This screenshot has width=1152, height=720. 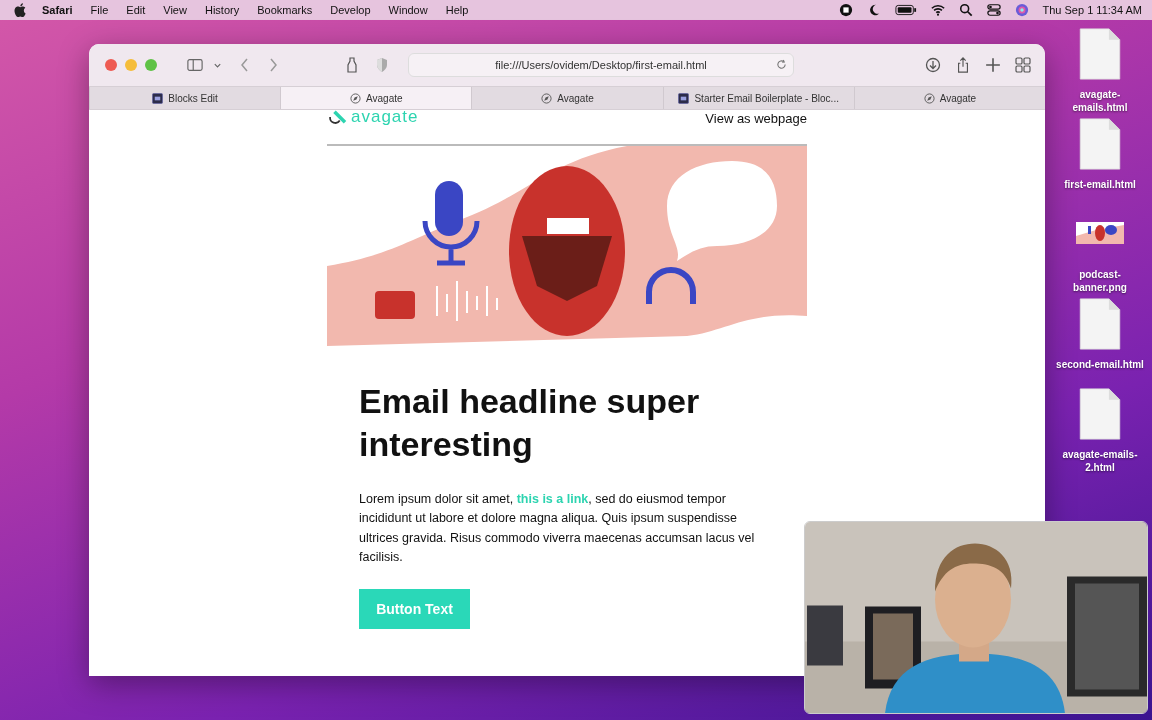 I want to click on file-name: avagate-emails.html, so click(x=1100, y=101).